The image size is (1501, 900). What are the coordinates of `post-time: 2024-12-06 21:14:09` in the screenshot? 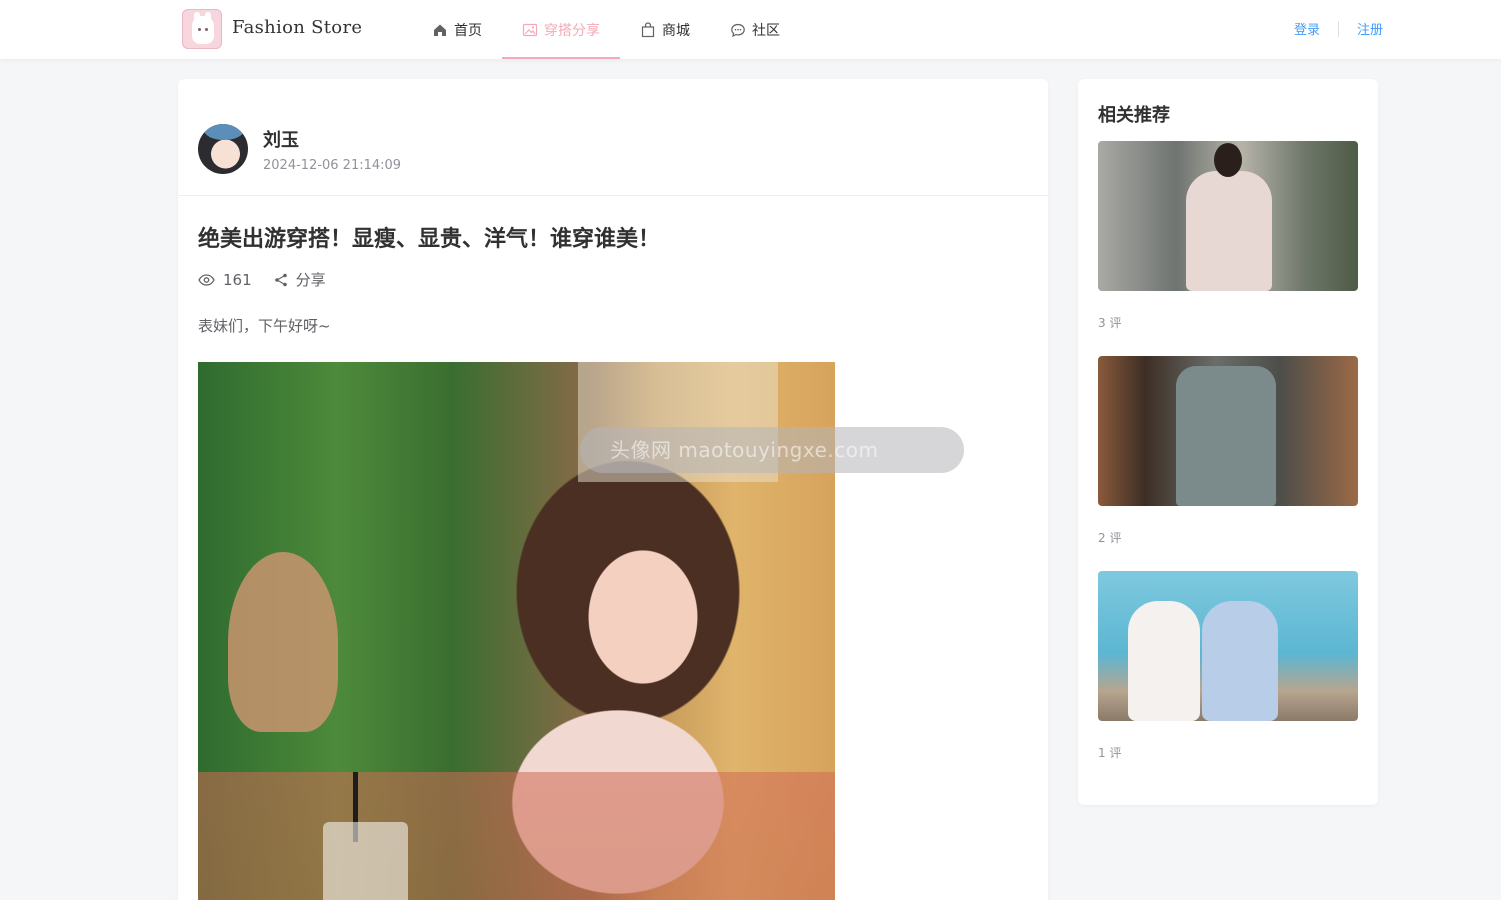 It's located at (332, 165).